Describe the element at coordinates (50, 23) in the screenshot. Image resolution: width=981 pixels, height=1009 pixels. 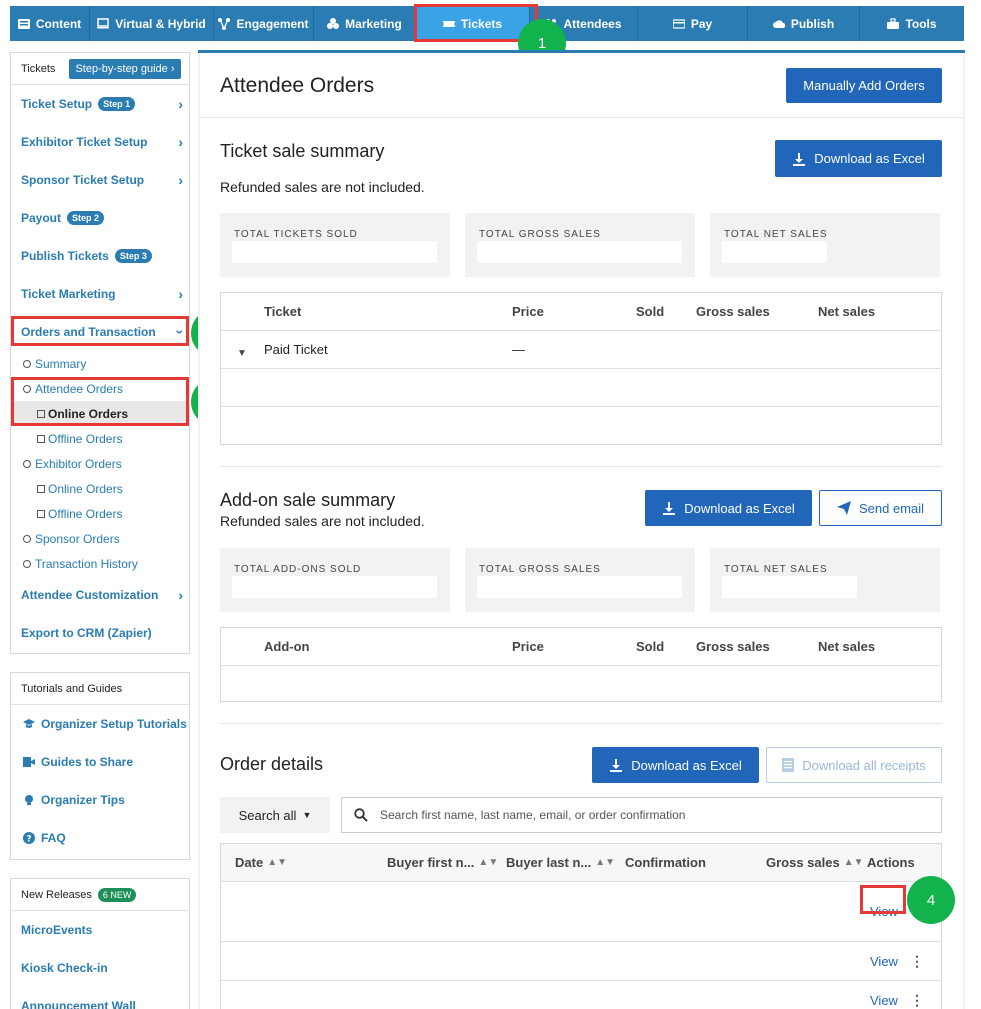
I see `tab-content: Content` at that location.